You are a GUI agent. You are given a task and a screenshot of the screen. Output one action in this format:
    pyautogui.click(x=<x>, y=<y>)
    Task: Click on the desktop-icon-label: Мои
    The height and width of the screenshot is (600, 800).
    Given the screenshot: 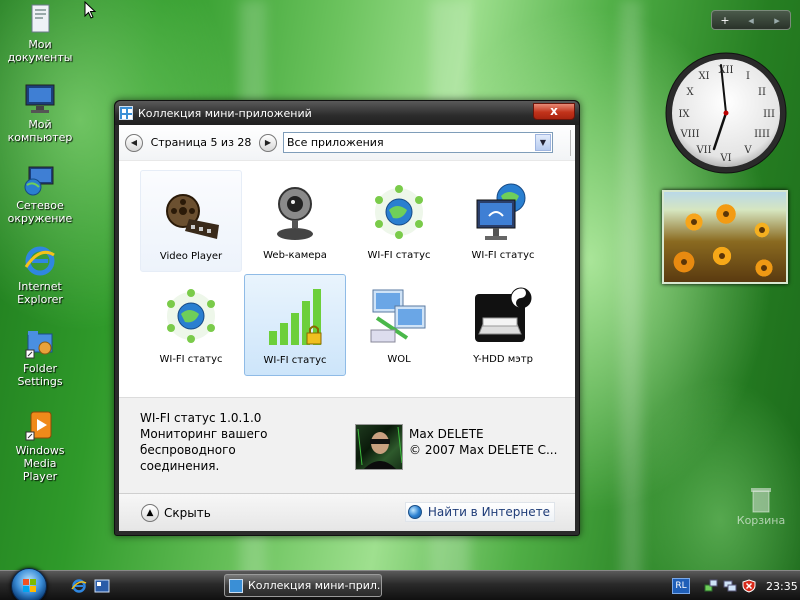 What is the action you would take?
    pyautogui.click(x=40, y=44)
    